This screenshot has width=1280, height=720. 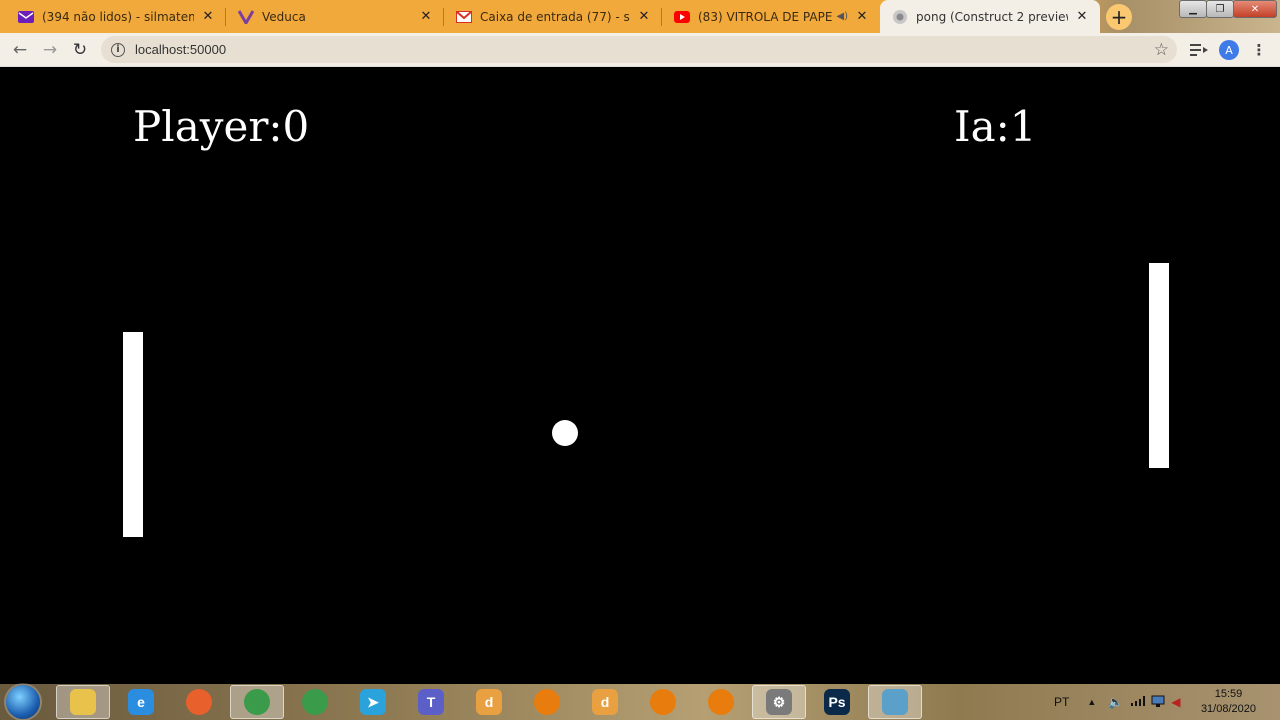 I want to click on veduca-icon, so click(x=246, y=17).